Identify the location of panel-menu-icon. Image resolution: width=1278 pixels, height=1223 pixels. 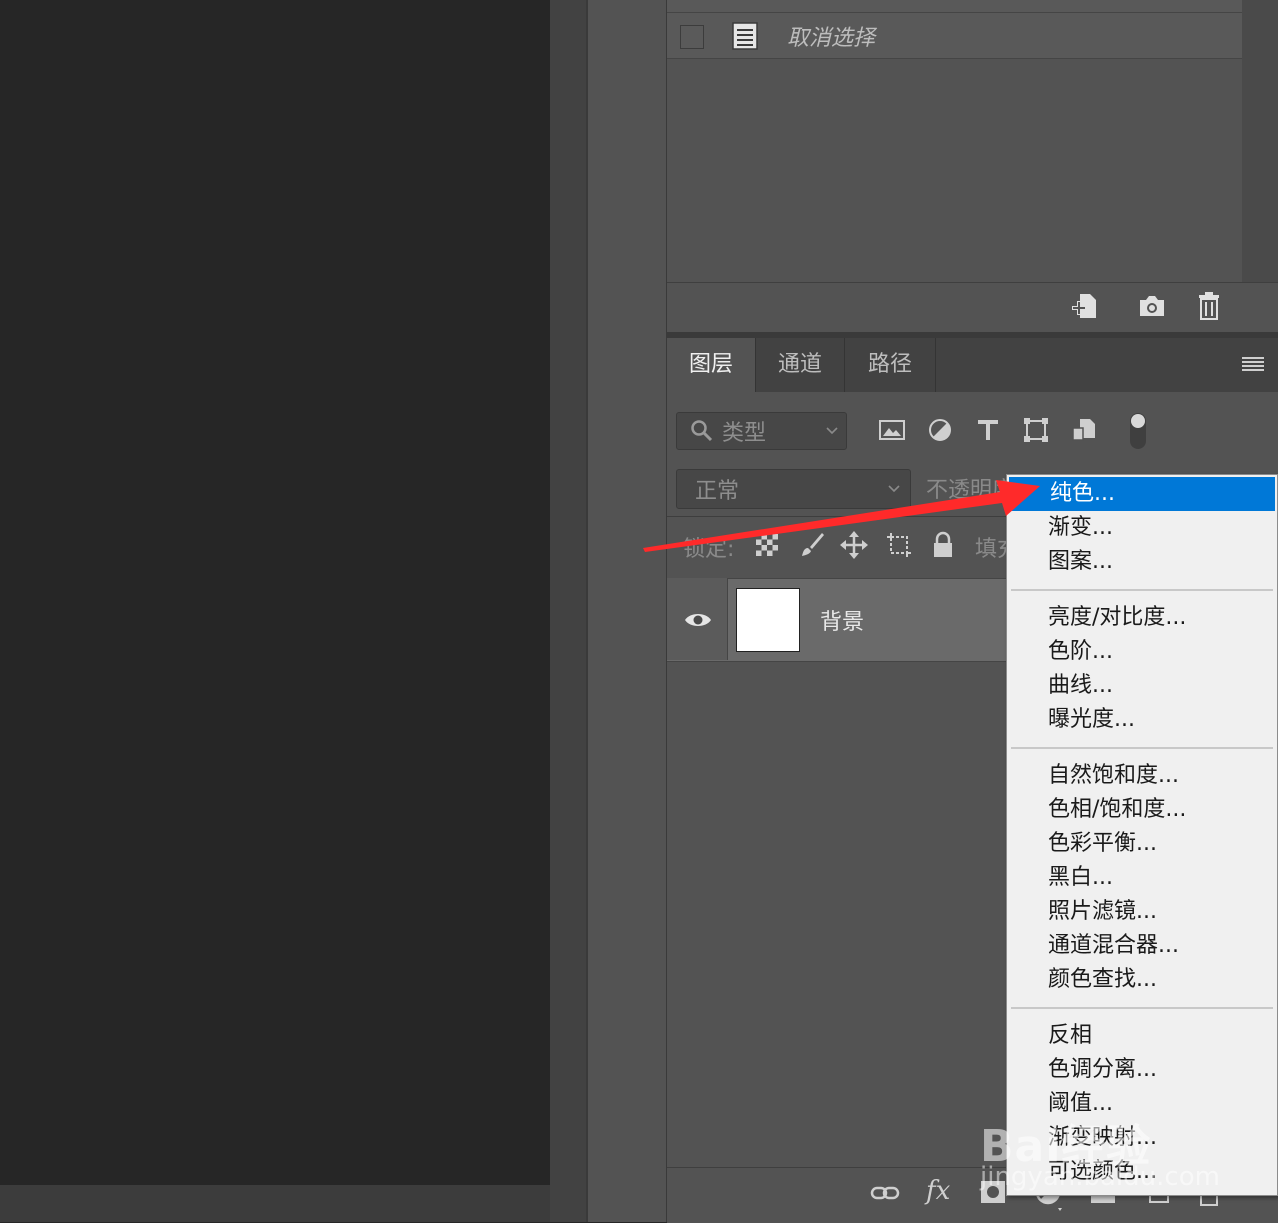
(1253, 364).